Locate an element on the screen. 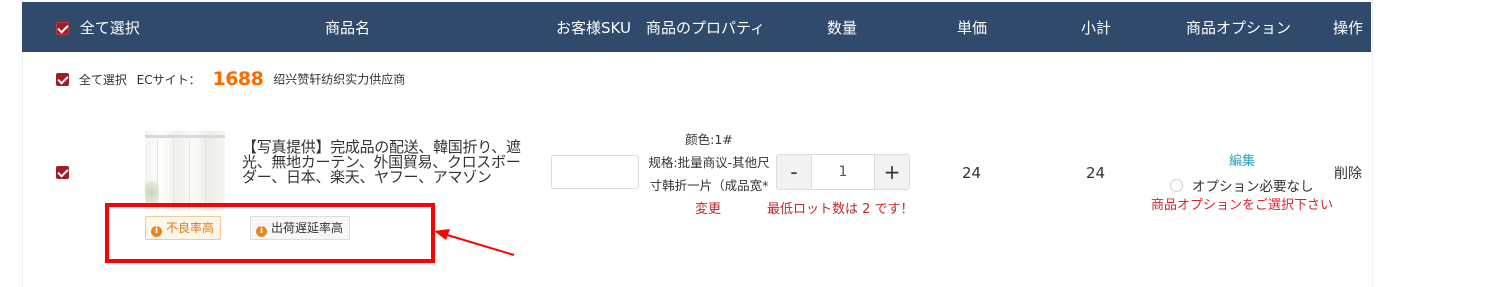  quantity-plus-button: + is located at coordinates (891, 172).